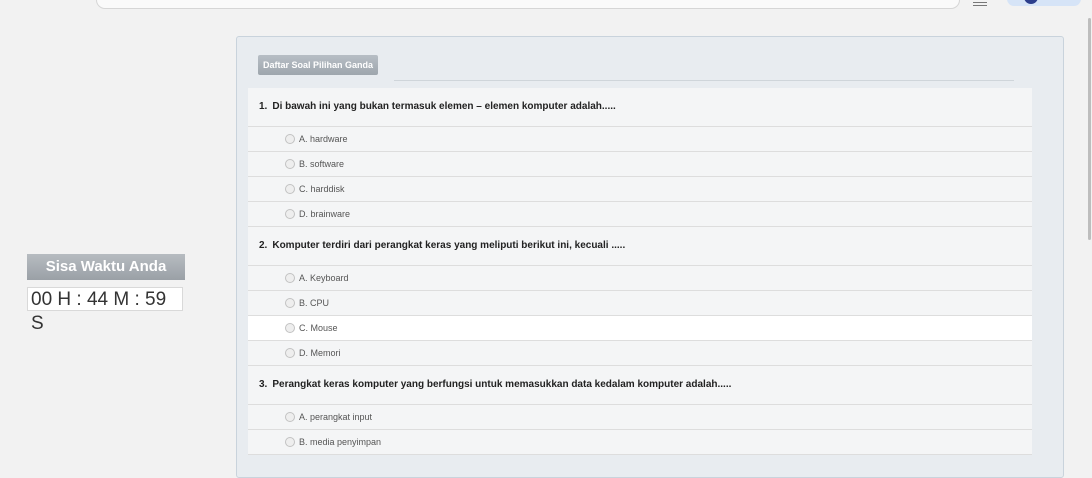 This screenshot has width=1092, height=478. I want to click on answer-option: A. perangkat input, so click(640, 417).